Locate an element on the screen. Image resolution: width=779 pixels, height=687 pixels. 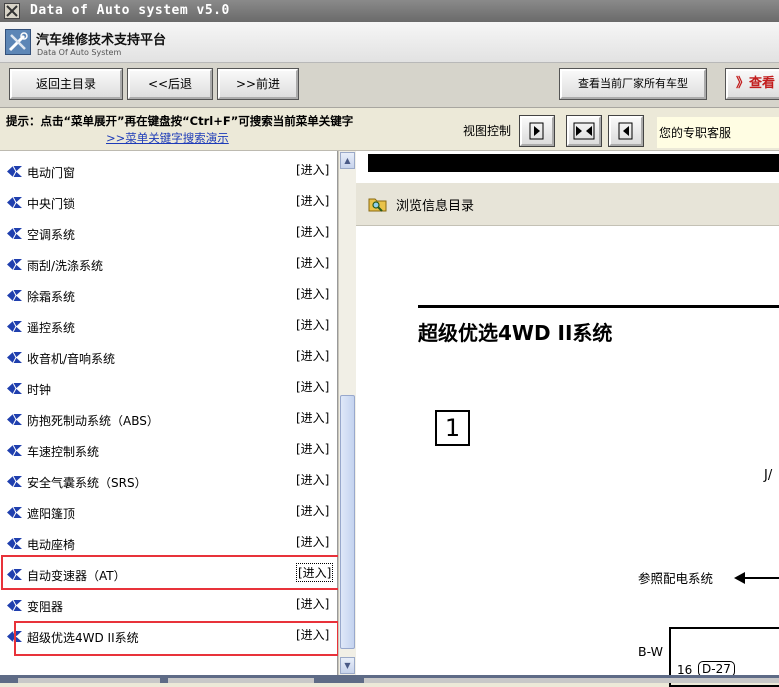
view-button: 》查看 is located at coordinates (752, 84).